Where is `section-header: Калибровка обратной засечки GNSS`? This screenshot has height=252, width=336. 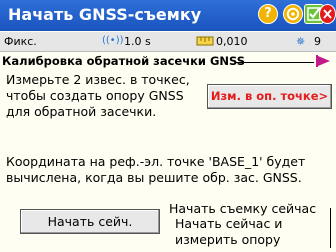
section-header: Калибровка обратной засечки GNSS is located at coordinates (168, 62).